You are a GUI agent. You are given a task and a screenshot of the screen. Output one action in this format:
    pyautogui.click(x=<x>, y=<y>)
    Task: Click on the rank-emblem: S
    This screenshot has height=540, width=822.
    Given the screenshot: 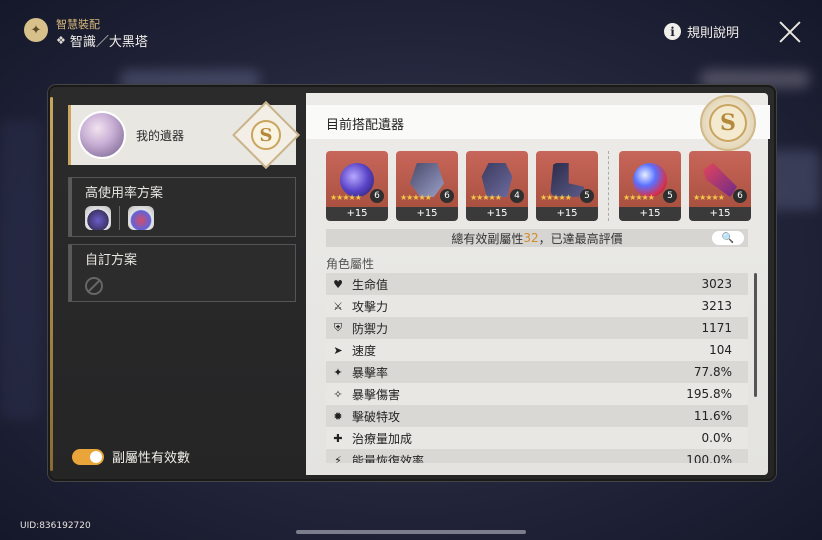 What is the action you would take?
    pyautogui.click(x=266, y=135)
    